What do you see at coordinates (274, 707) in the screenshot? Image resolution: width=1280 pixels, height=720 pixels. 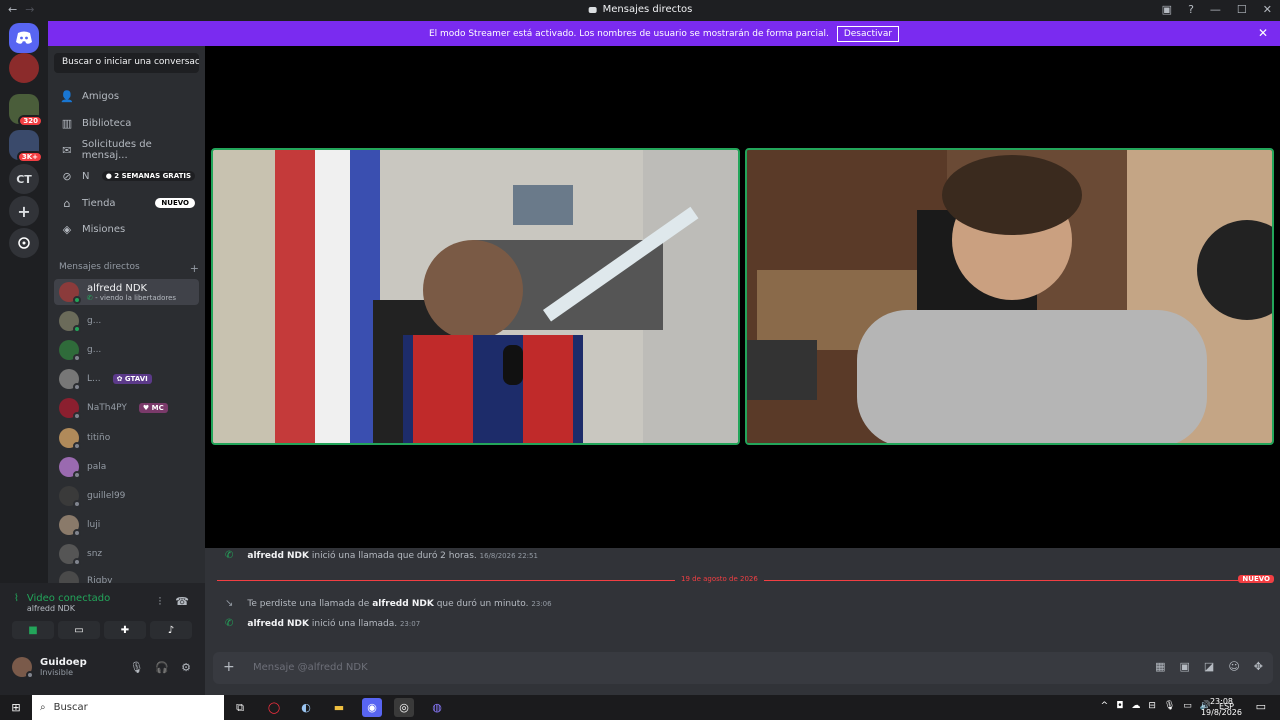 I see `opera-gx-icon: ◯` at bounding box center [274, 707].